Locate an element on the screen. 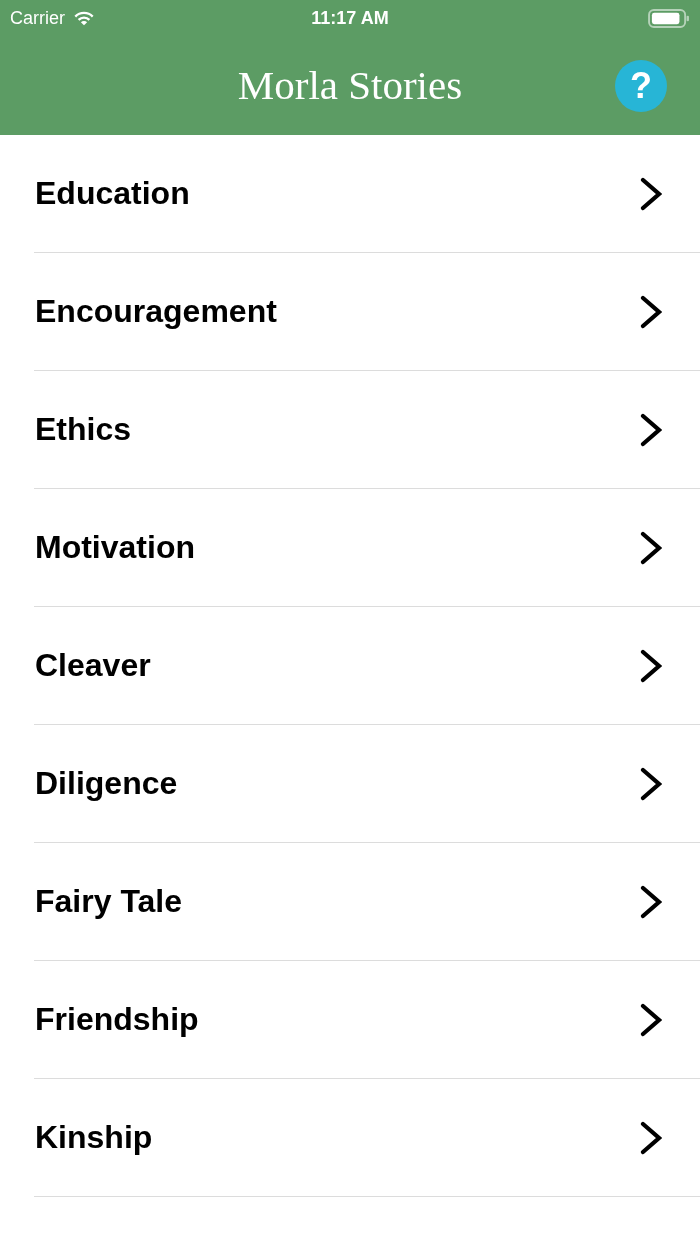  app-title: Morla Stories is located at coordinates (350, 84).